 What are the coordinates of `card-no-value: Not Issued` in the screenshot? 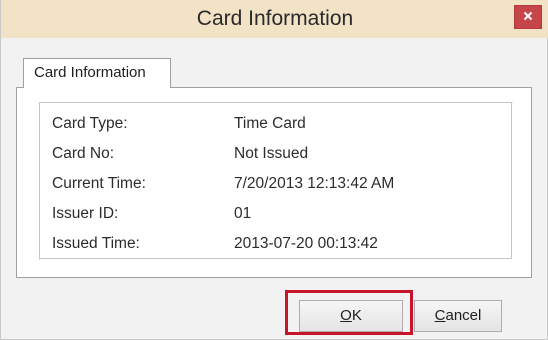 It's located at (271, 153).